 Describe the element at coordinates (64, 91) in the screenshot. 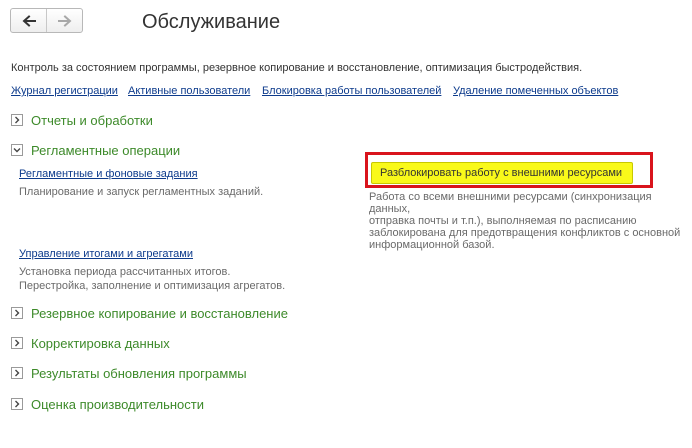

I see `link-event-log: Журнал регистрации` at that location.